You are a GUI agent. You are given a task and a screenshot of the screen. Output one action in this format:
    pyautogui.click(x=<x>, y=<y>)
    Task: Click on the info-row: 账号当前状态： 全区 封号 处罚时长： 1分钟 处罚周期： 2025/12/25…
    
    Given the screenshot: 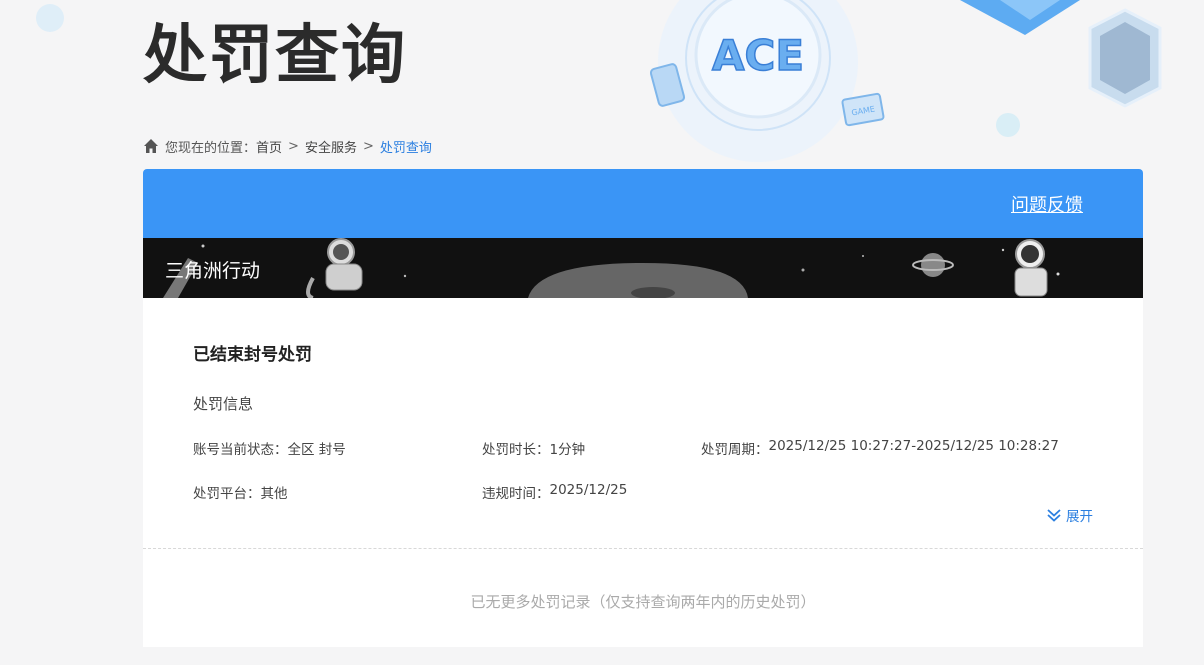 What is the action you would take?
    pyautogui.click(x=643, y=448)
    